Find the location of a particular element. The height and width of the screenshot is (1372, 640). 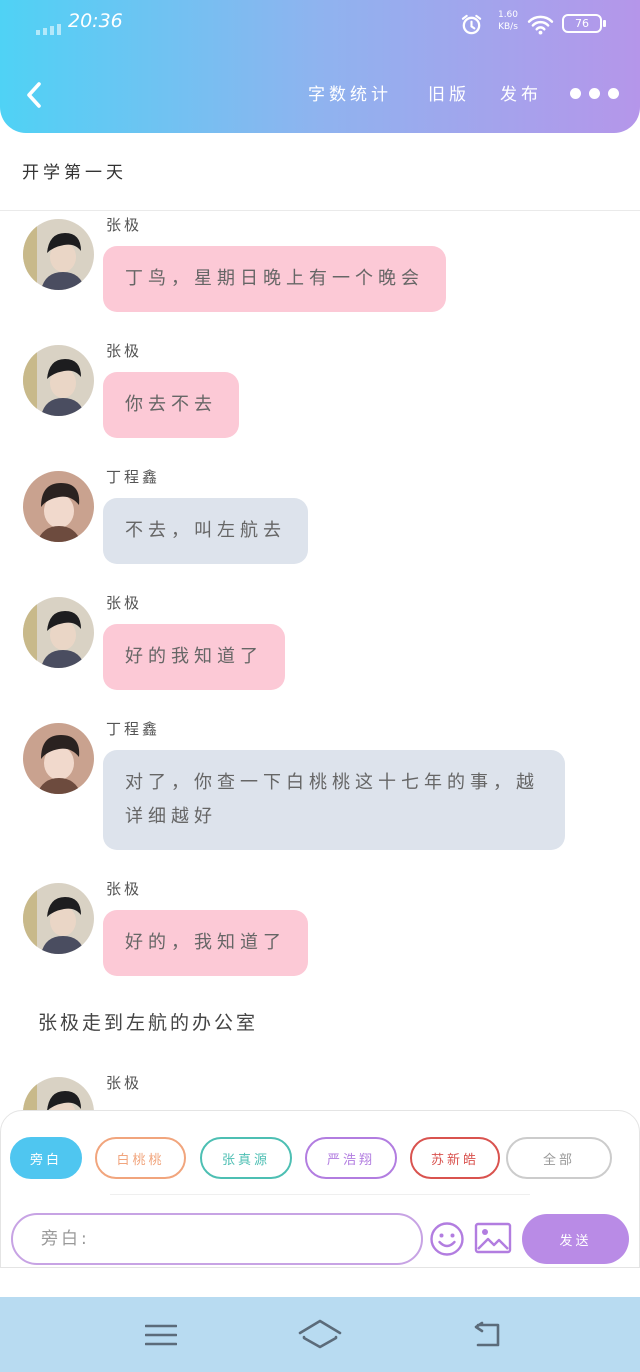

wifi-icon is located at coordinates (540, 25).